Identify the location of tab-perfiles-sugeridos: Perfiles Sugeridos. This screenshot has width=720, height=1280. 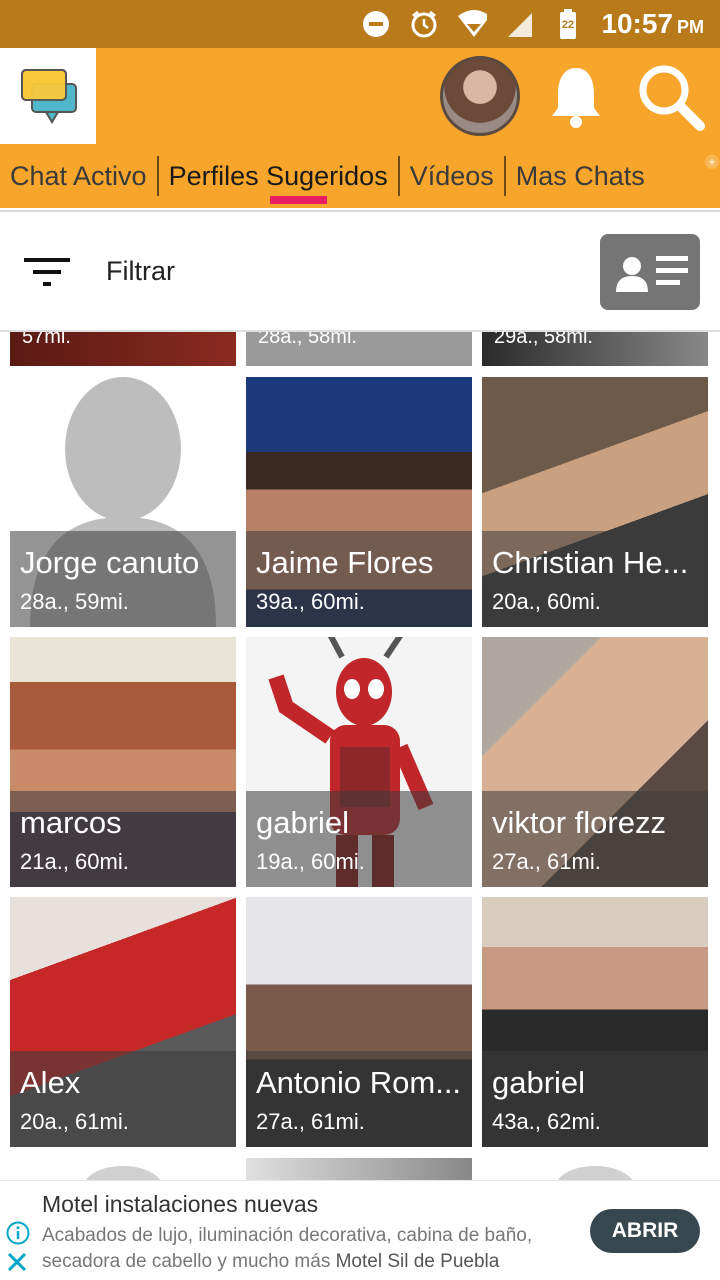
(279, 176).